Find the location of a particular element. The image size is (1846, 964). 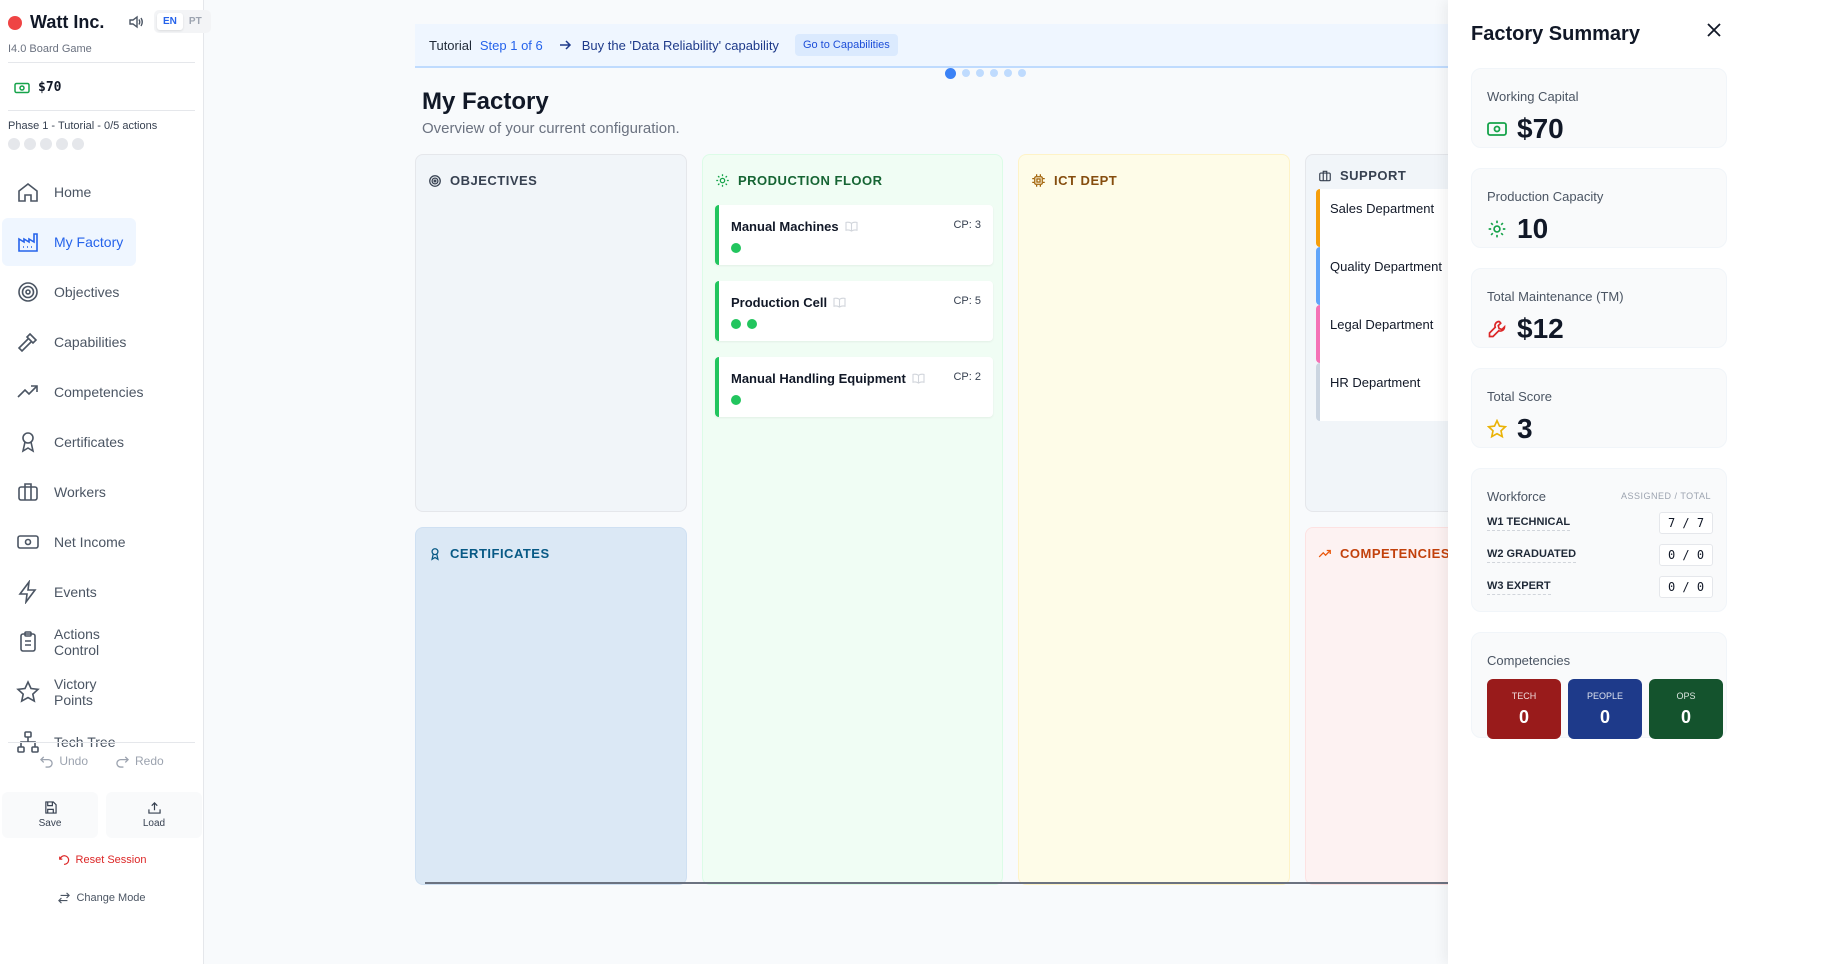

production-capacity-label: Production Capacity is located at coordinates (1545, 196).